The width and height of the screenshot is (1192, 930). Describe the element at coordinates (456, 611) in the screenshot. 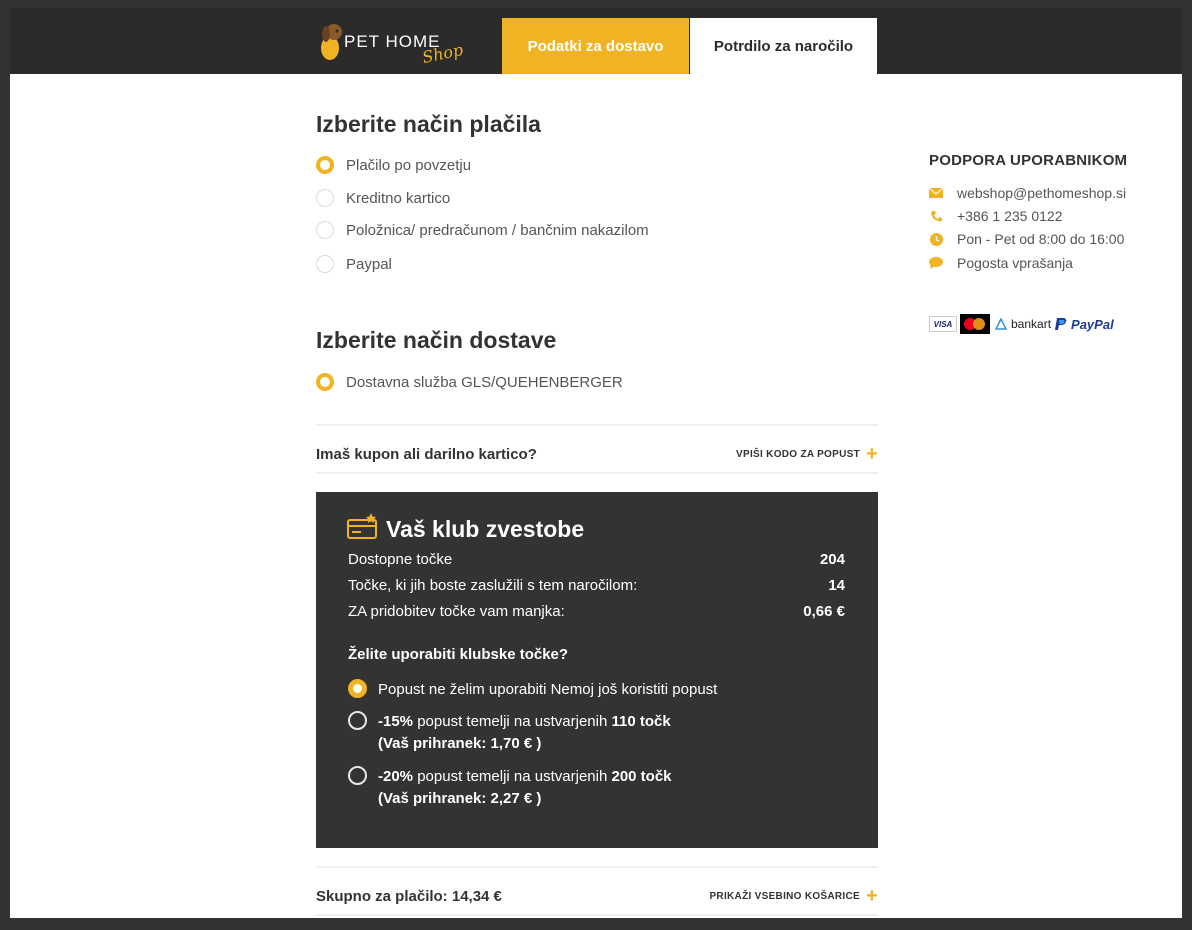

I see `stat-label: ZA pridobitev točke vam manjka:` at that location.